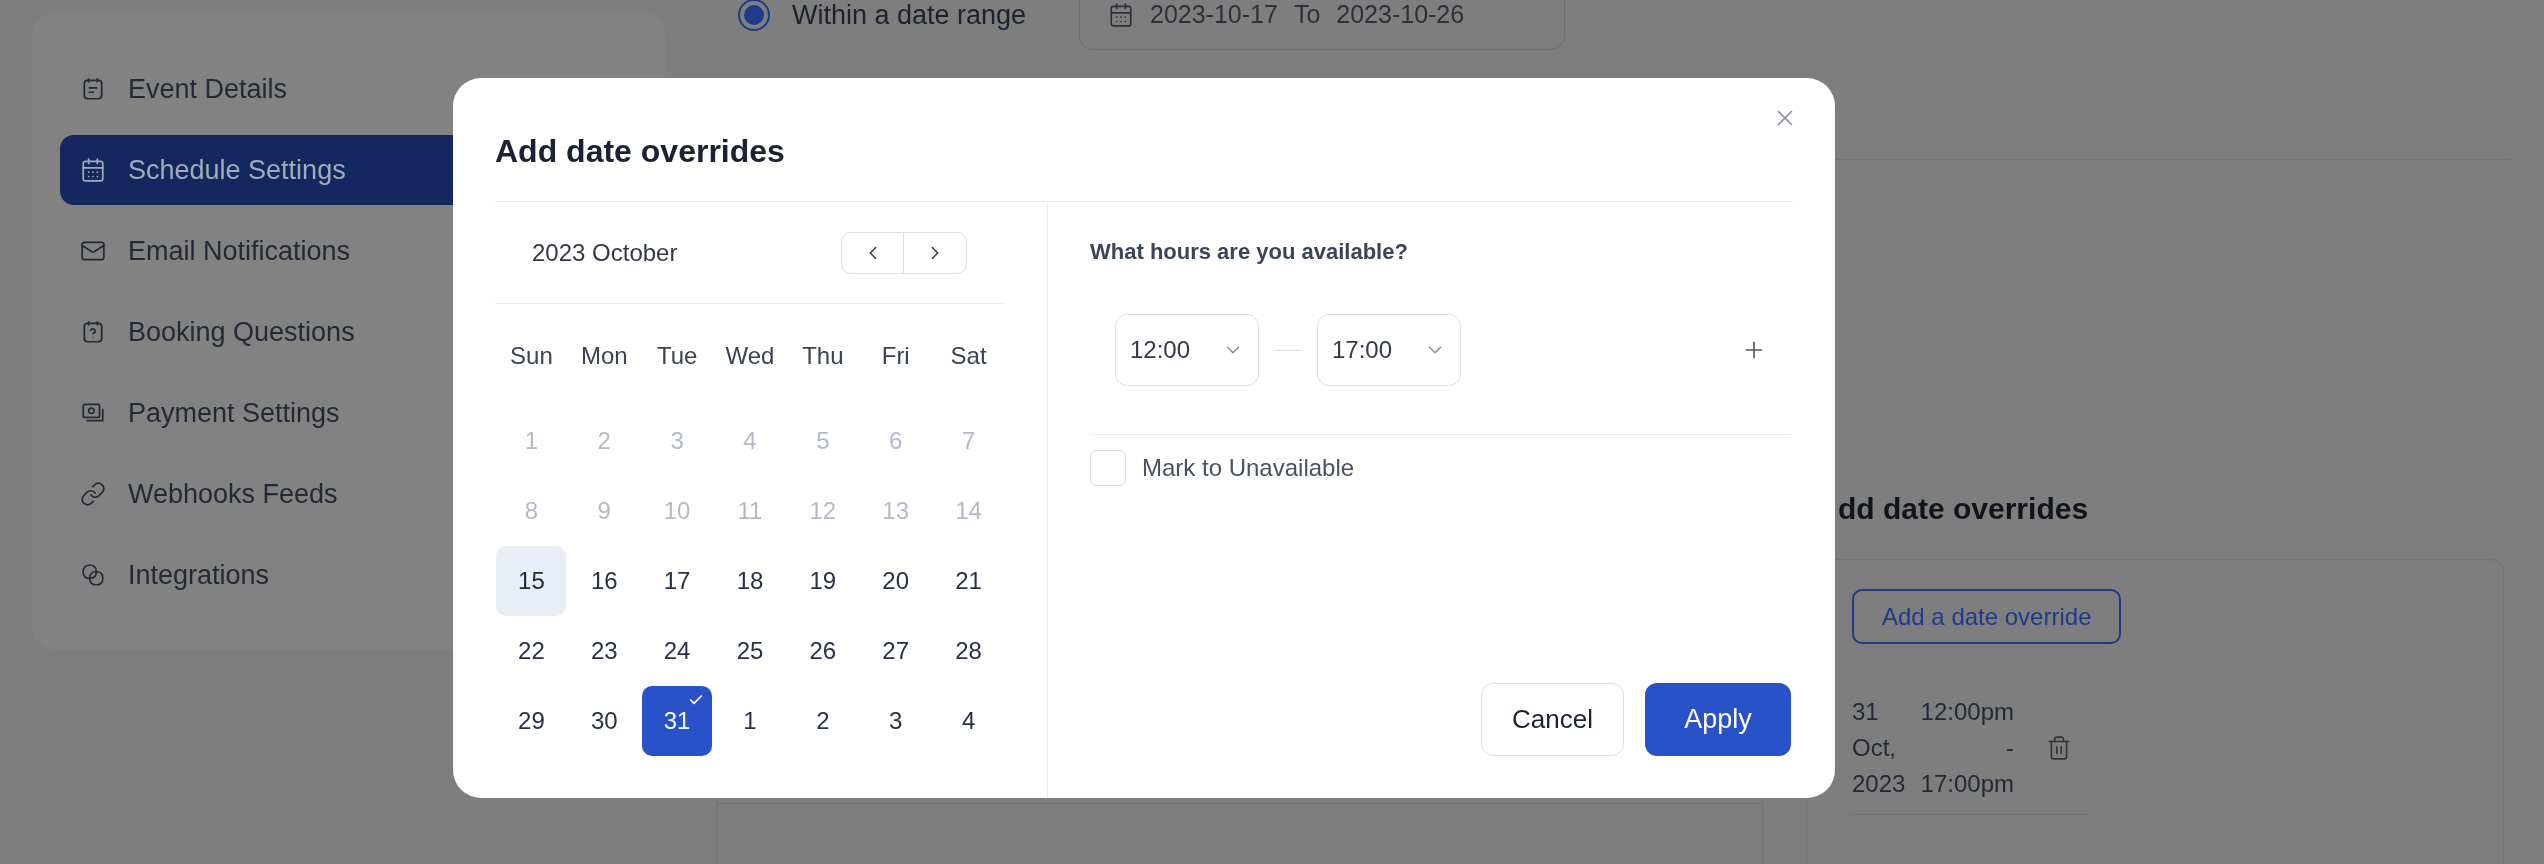 The width and height of the screenshot is (2544, 864). What do you see at coordinates (1966, 748) in the screenshot?
I see `override-time: 12:00pm - 17:00pm` at bounding box center [1966, 748].